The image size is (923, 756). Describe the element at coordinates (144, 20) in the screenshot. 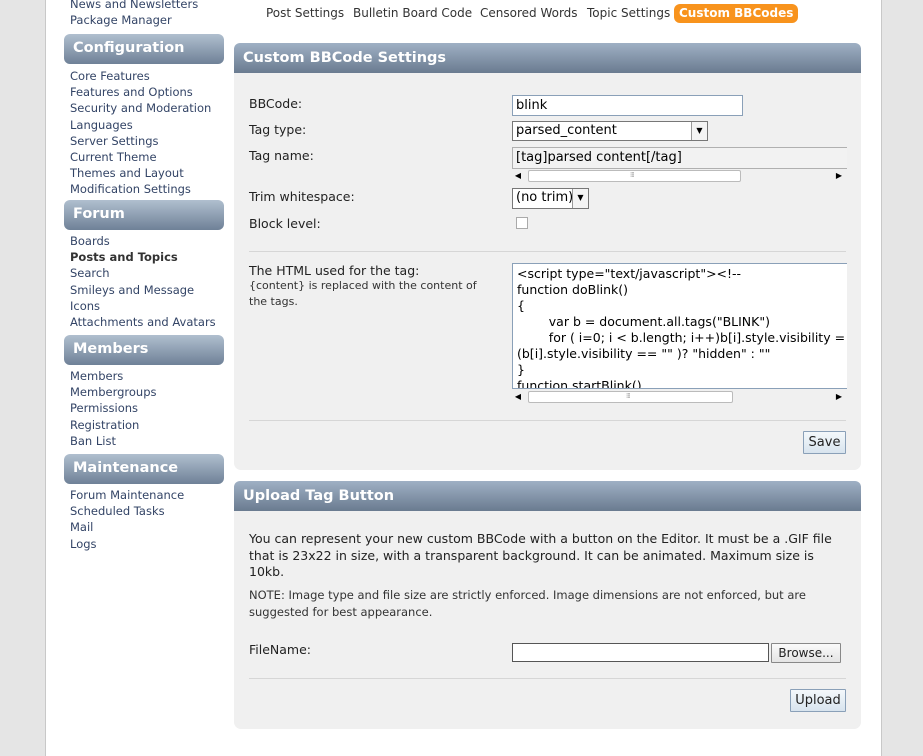

I see `sidebar-item-package-manager: Package Manager` at that location.